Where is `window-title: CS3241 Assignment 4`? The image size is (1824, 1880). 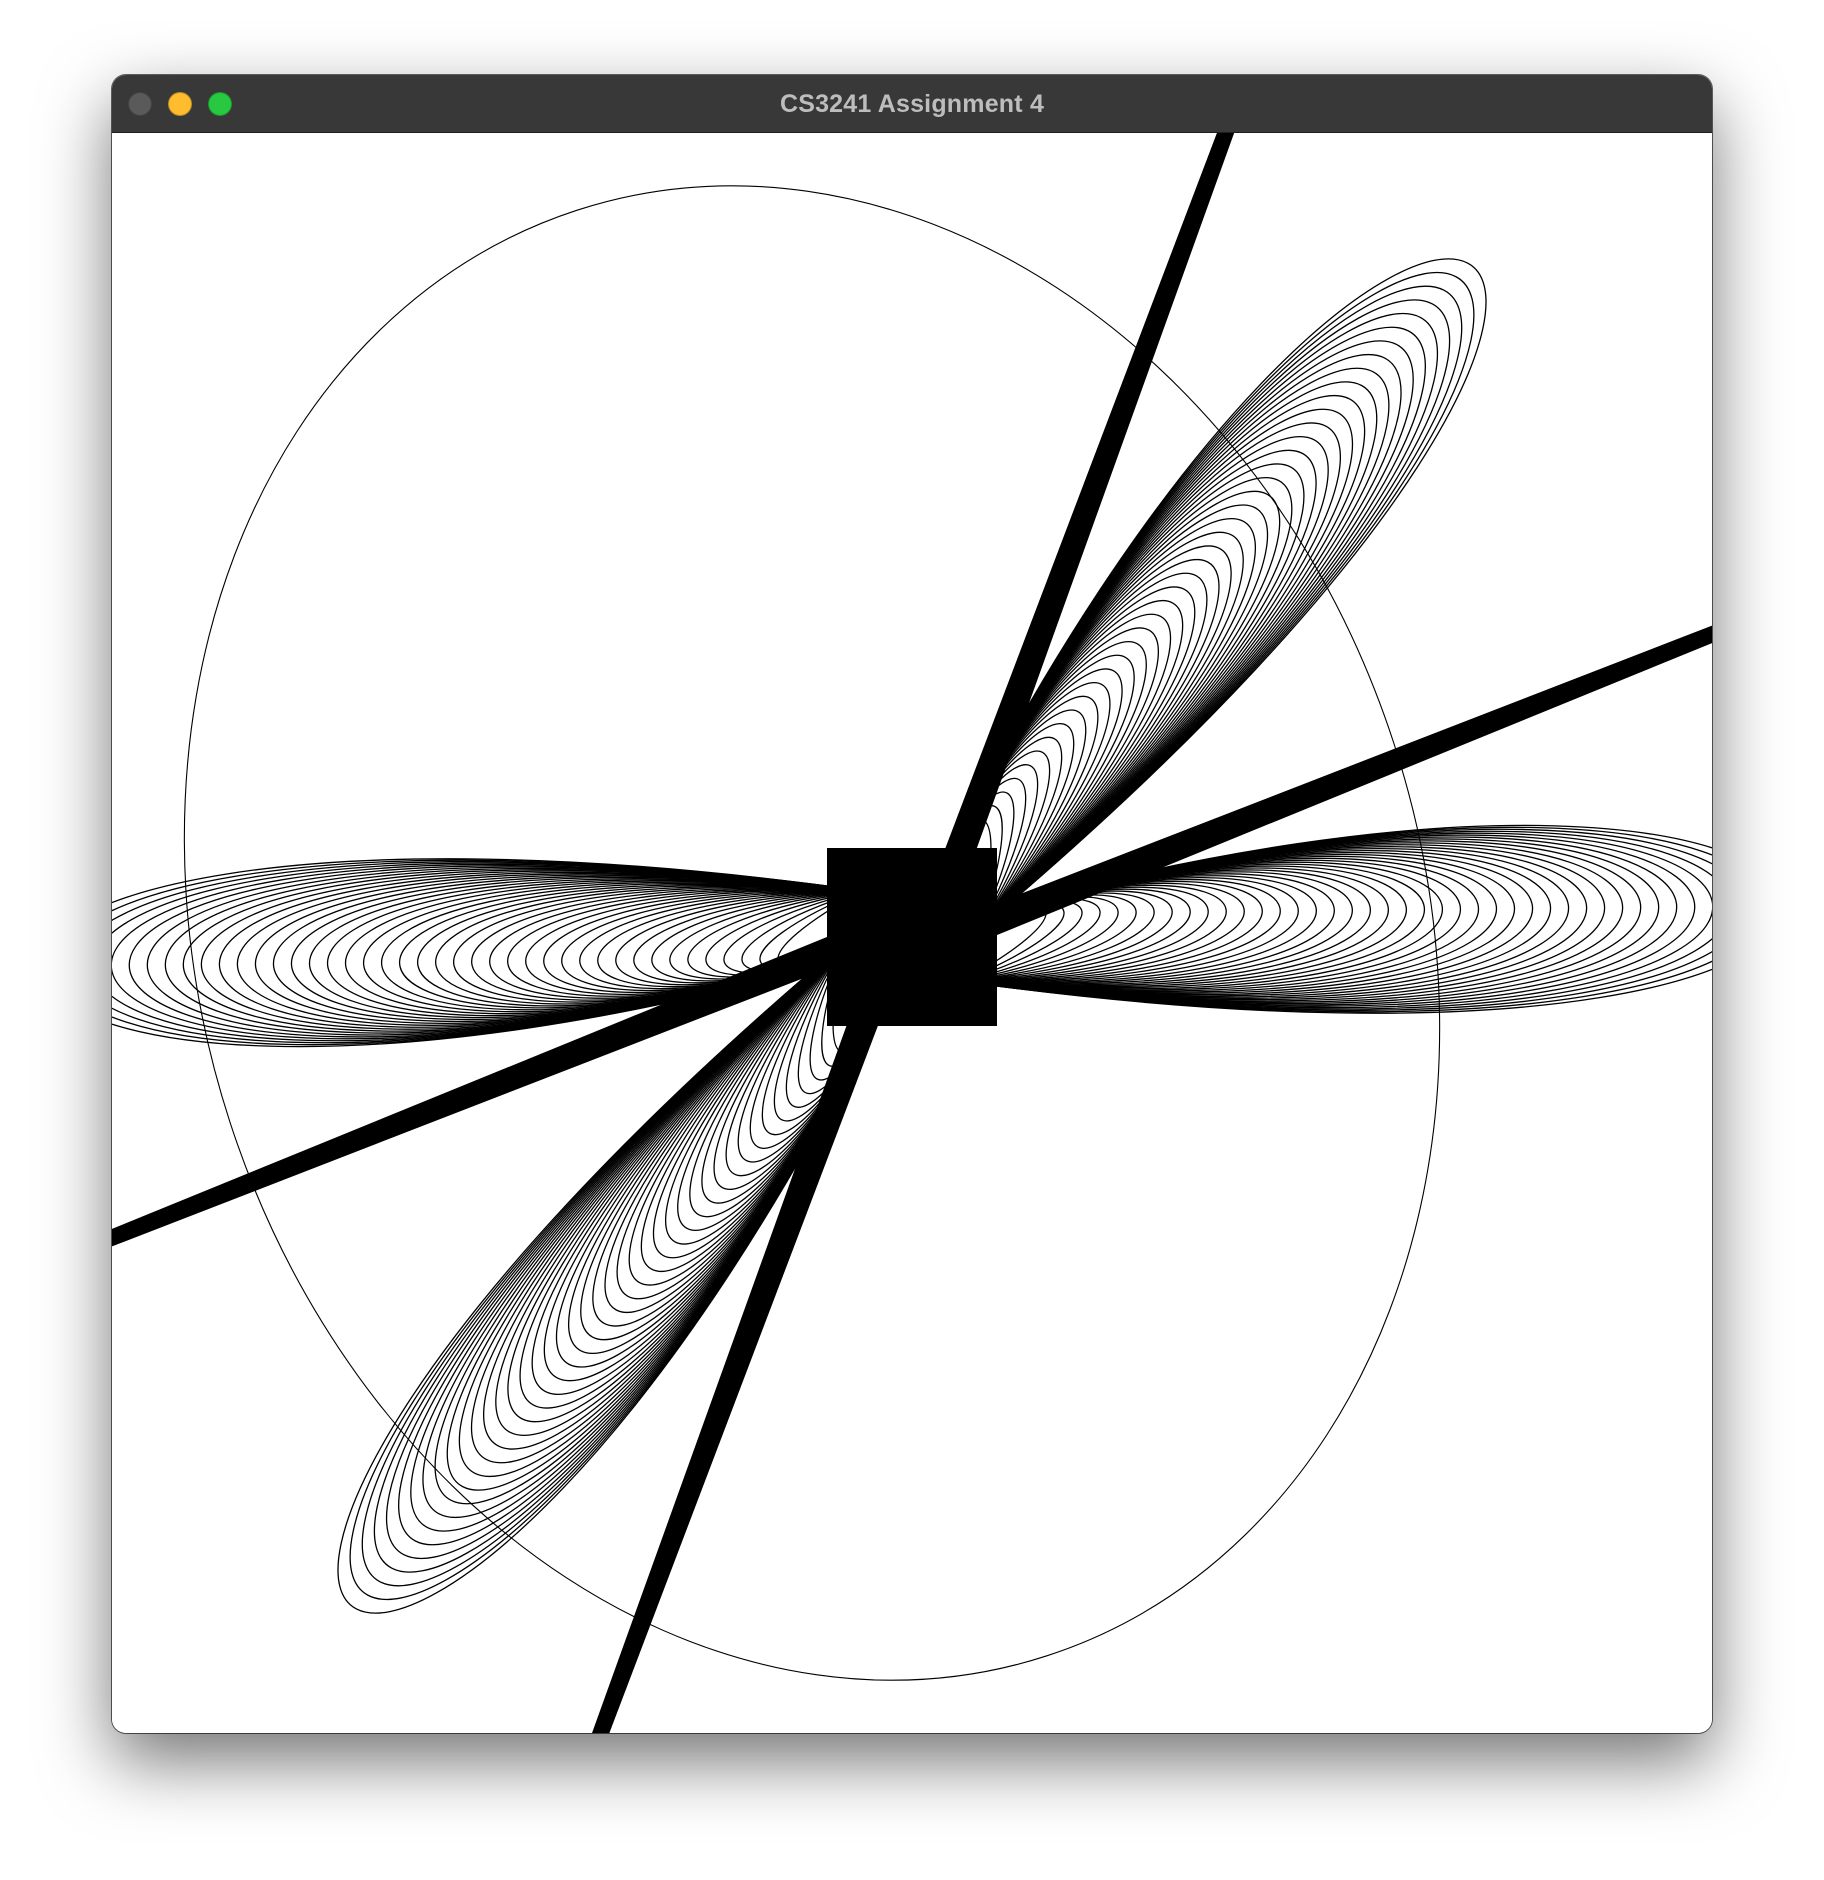
window-title: CS3241 Assignment 4 is located at coordinates (912, 104).